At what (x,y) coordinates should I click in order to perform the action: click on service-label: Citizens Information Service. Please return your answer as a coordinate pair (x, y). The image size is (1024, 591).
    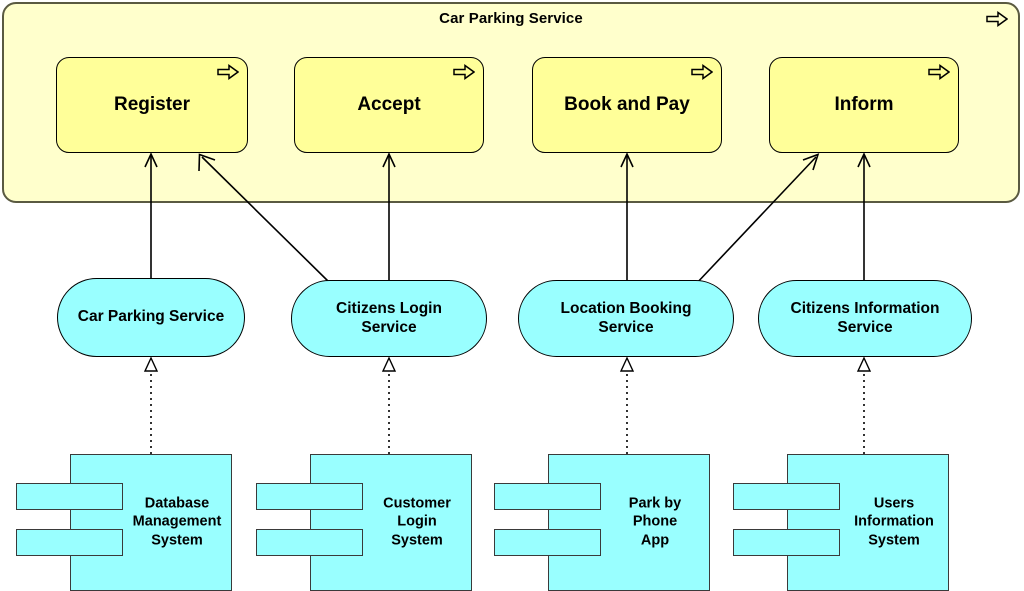
    Looking at the image, I should click on (865, 317).